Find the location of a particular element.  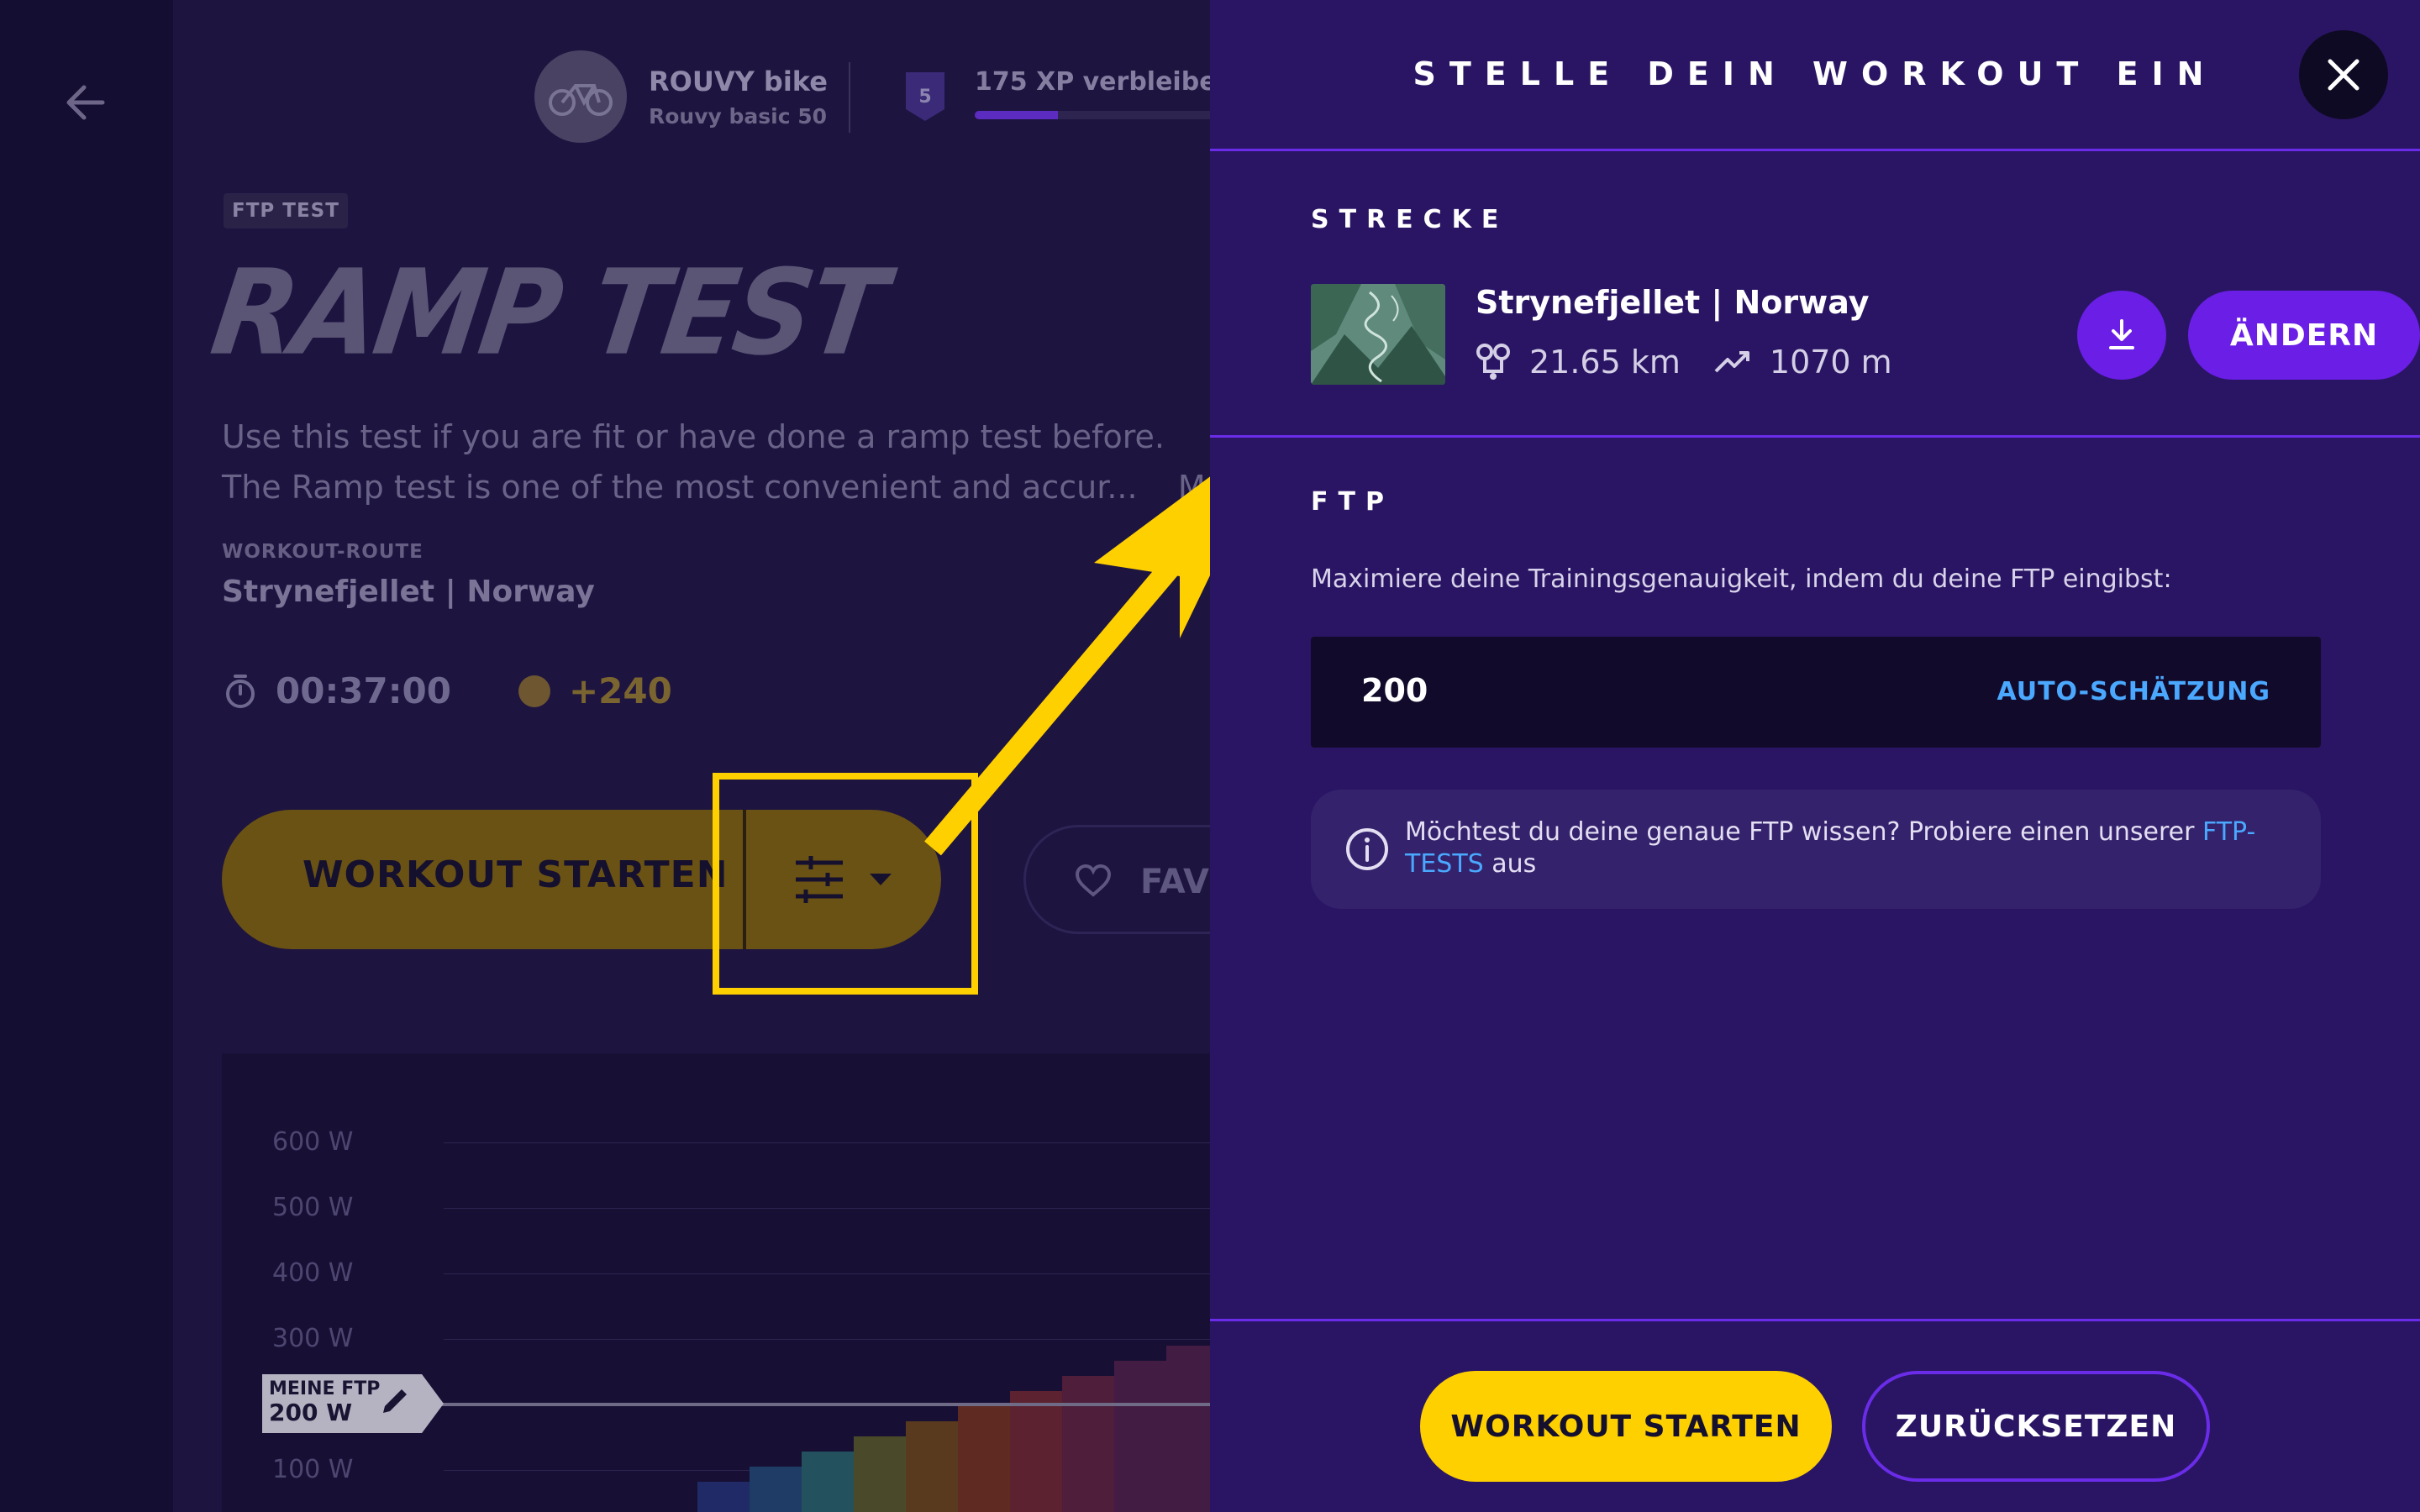

level-badge-icon: 5 is located at coordinates (925, 97).